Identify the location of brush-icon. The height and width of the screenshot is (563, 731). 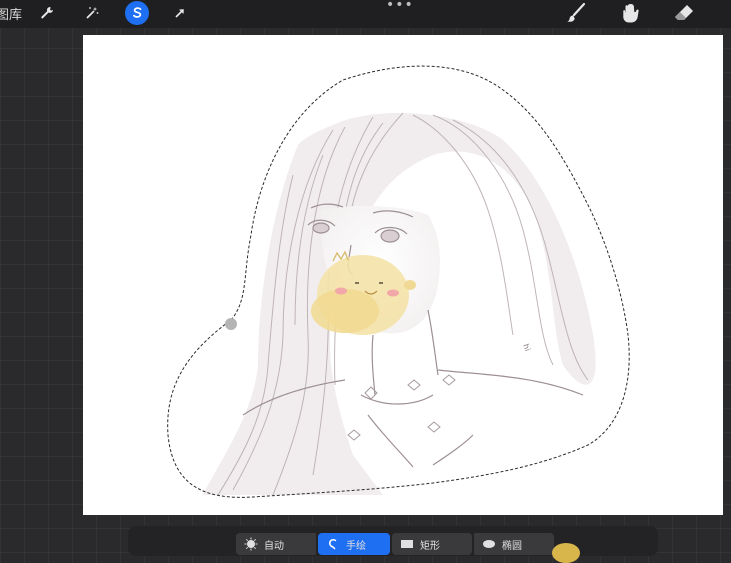
(576, 12).